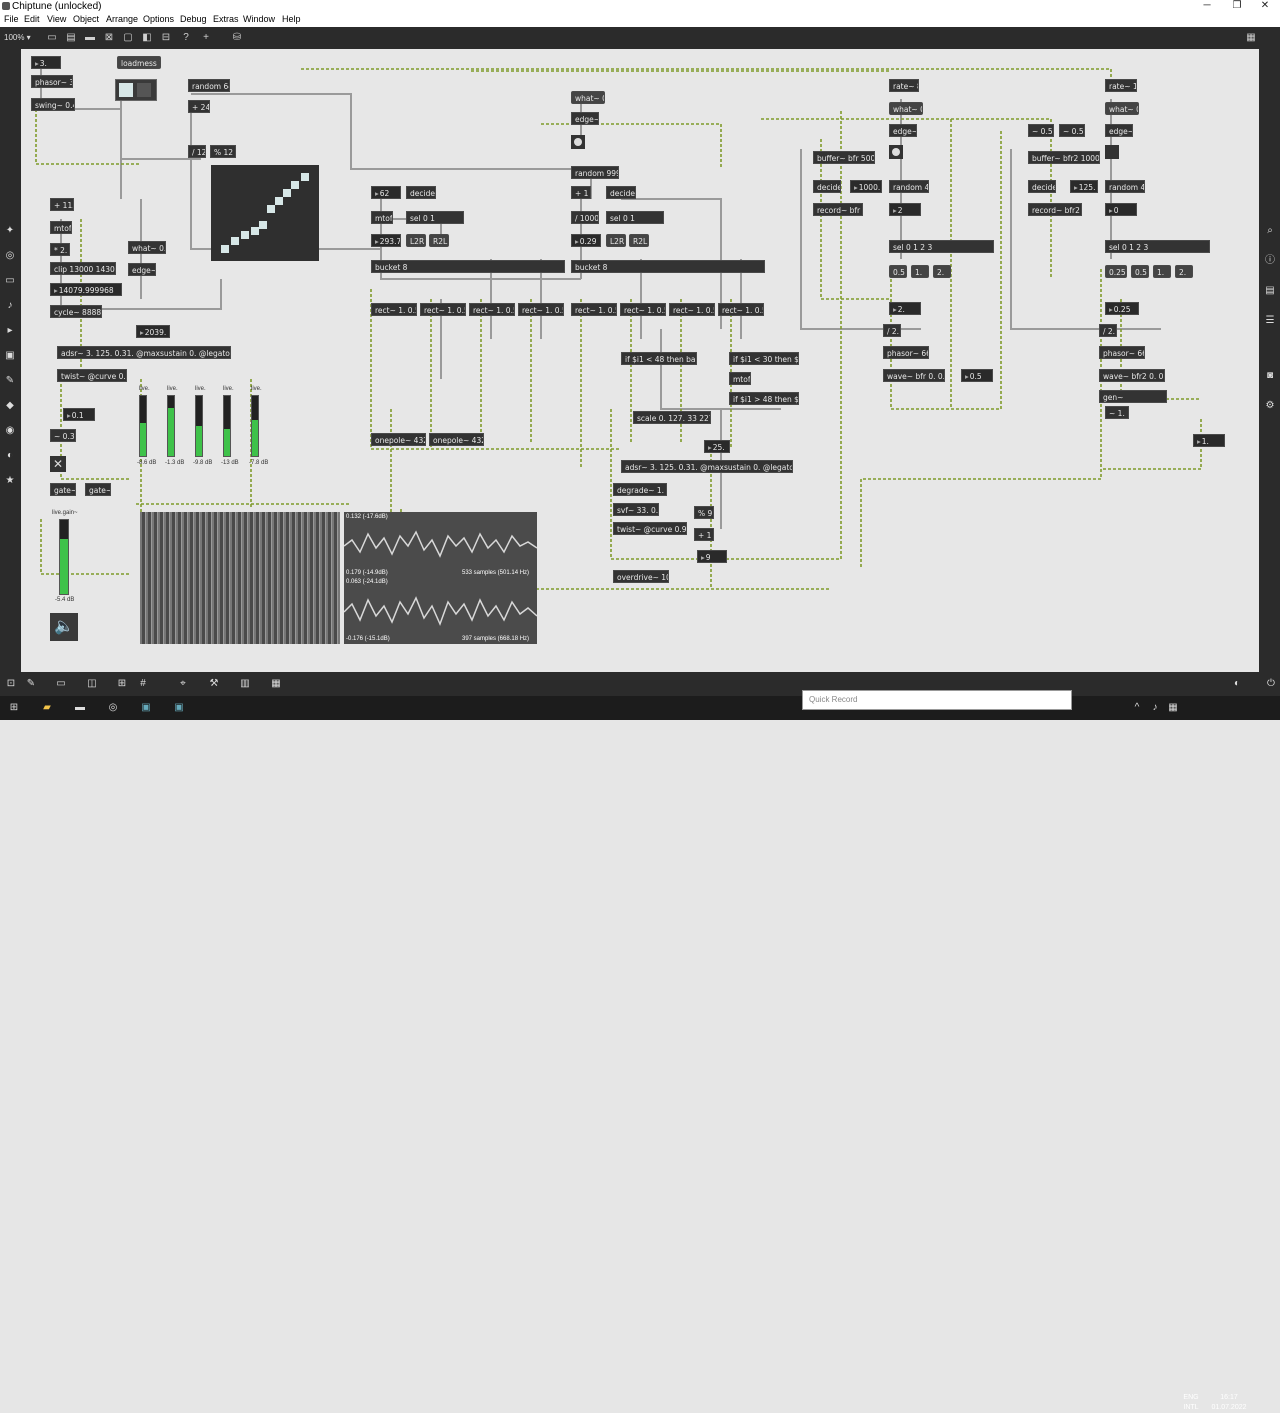 Image resolution: width=1280 pixels, height=1413 pixels. I want to click on object-box: rate~ 12, so click(1121, 85).